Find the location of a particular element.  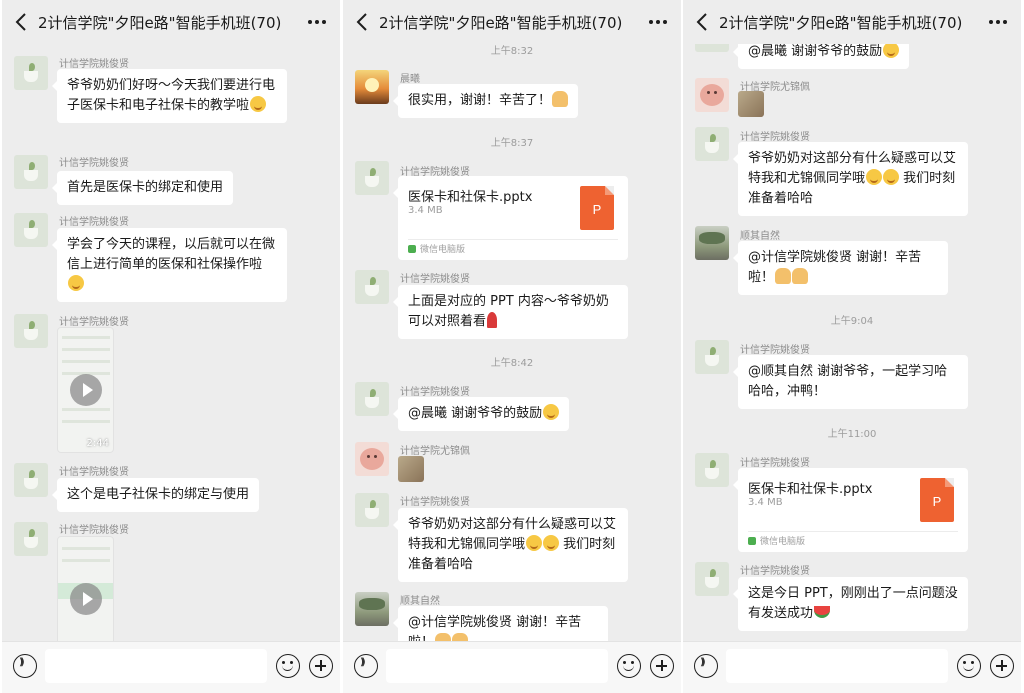

video-message is located at coordinates (85, 588).